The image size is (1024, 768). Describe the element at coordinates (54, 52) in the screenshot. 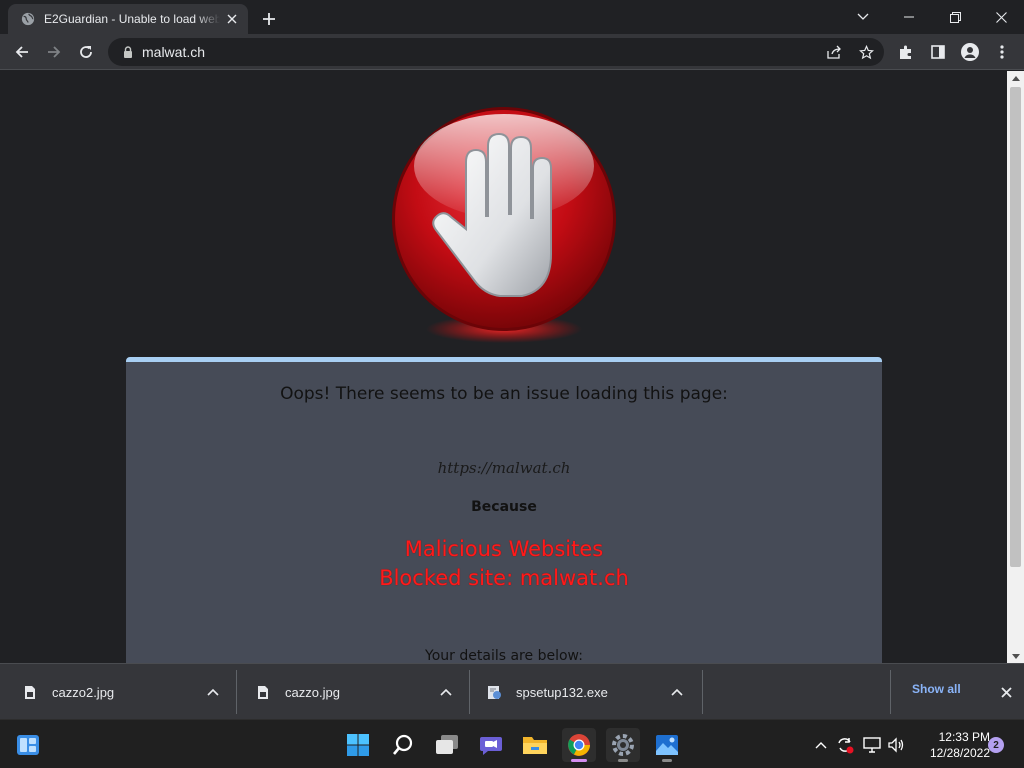

I see `forward-button` at that location.